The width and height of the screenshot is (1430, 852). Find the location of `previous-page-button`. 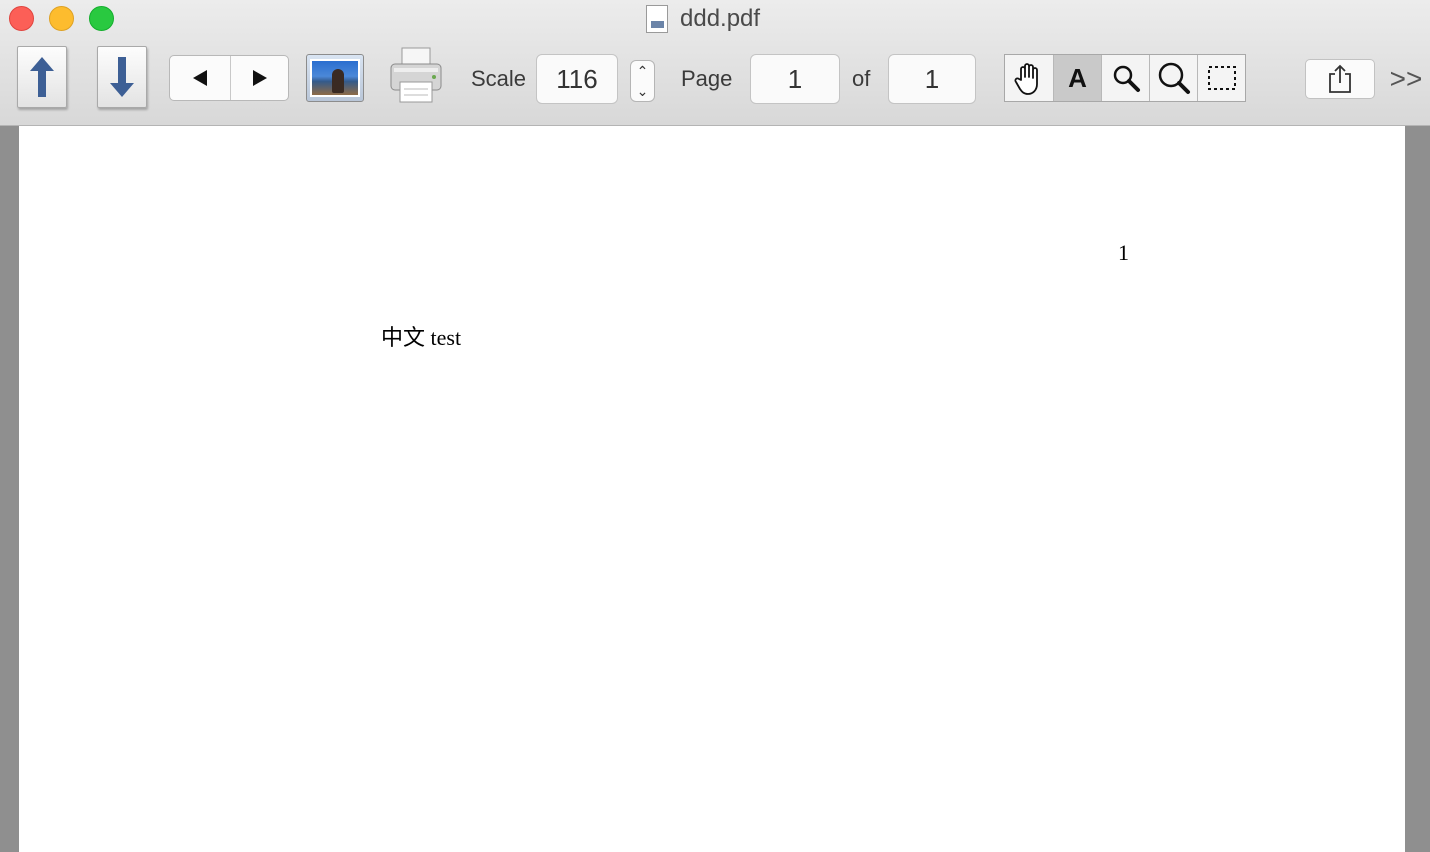

previous-page-button is located at coordinates (42, 77).